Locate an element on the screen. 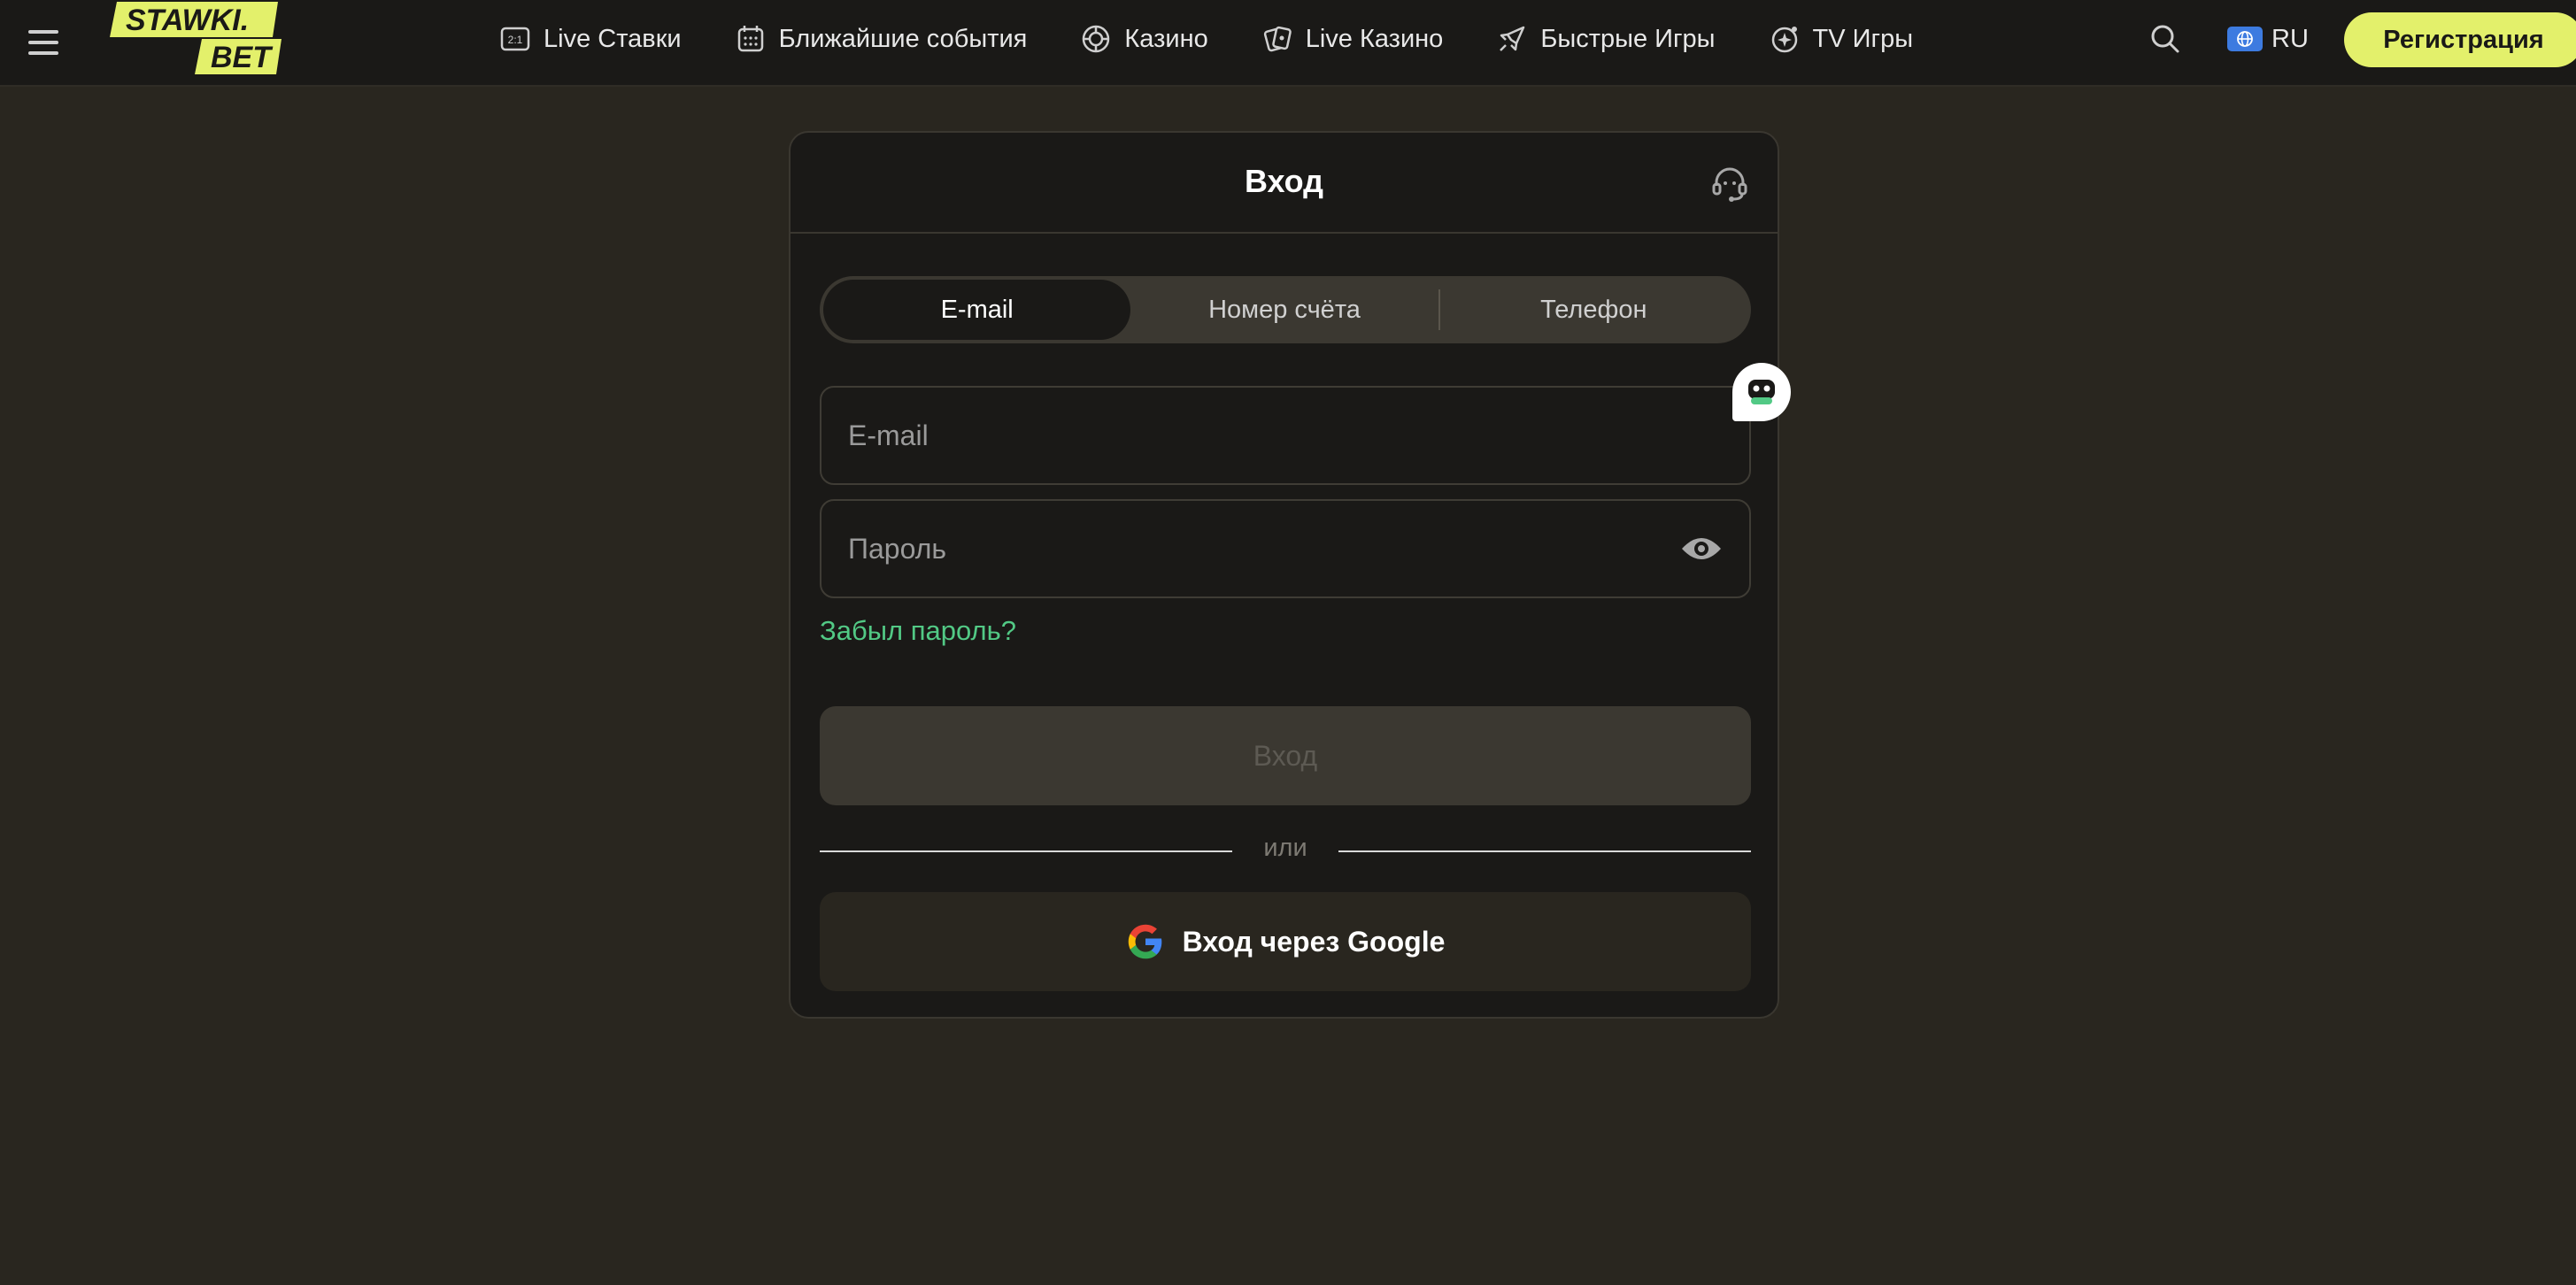  email-field-wrapper is located at coordinates (1285, 435).